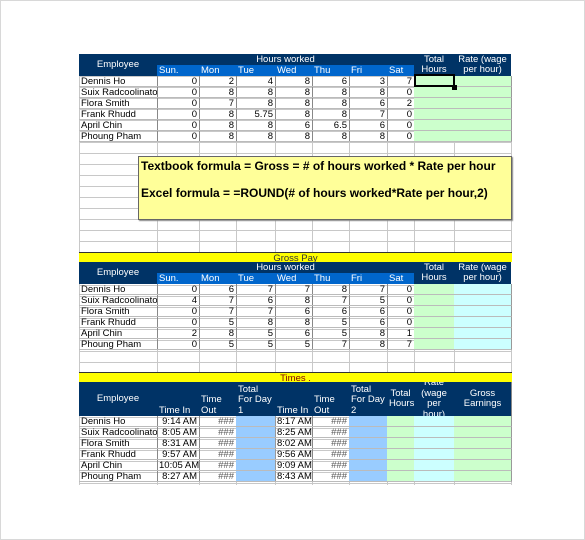 This screenshot has height=540, width=585. I want to click on time-in-2-cell: 8:25 AM, so click(294, 432).